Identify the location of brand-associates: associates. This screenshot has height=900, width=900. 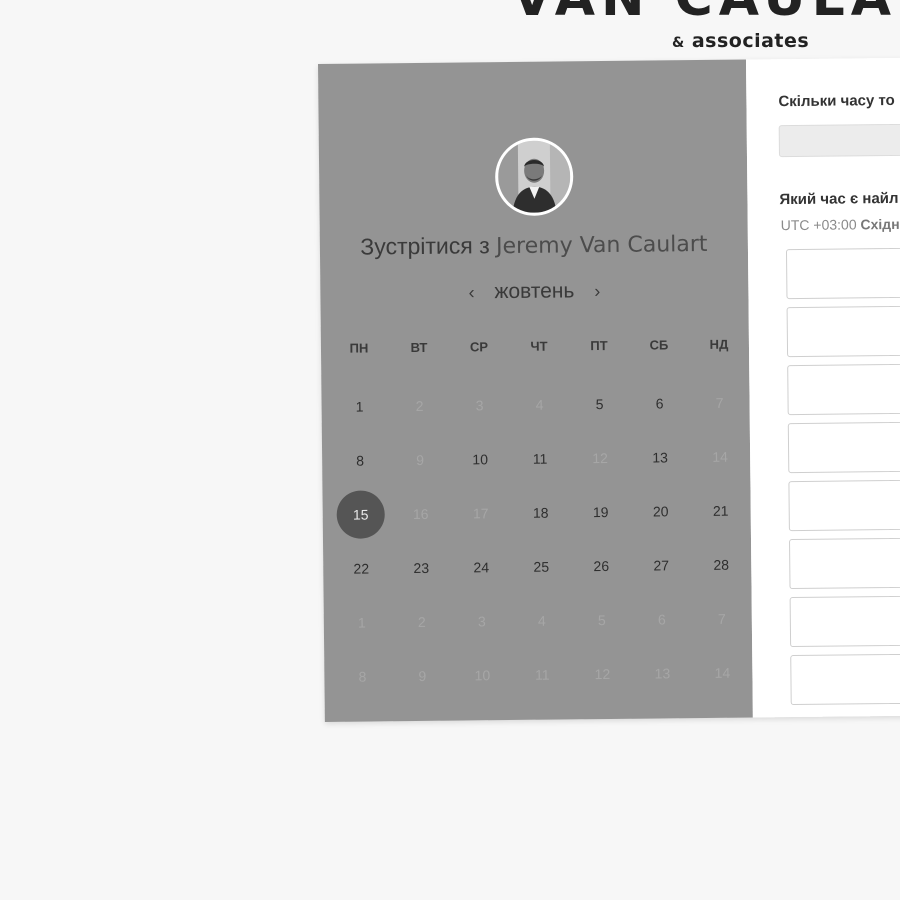
(750, 41).